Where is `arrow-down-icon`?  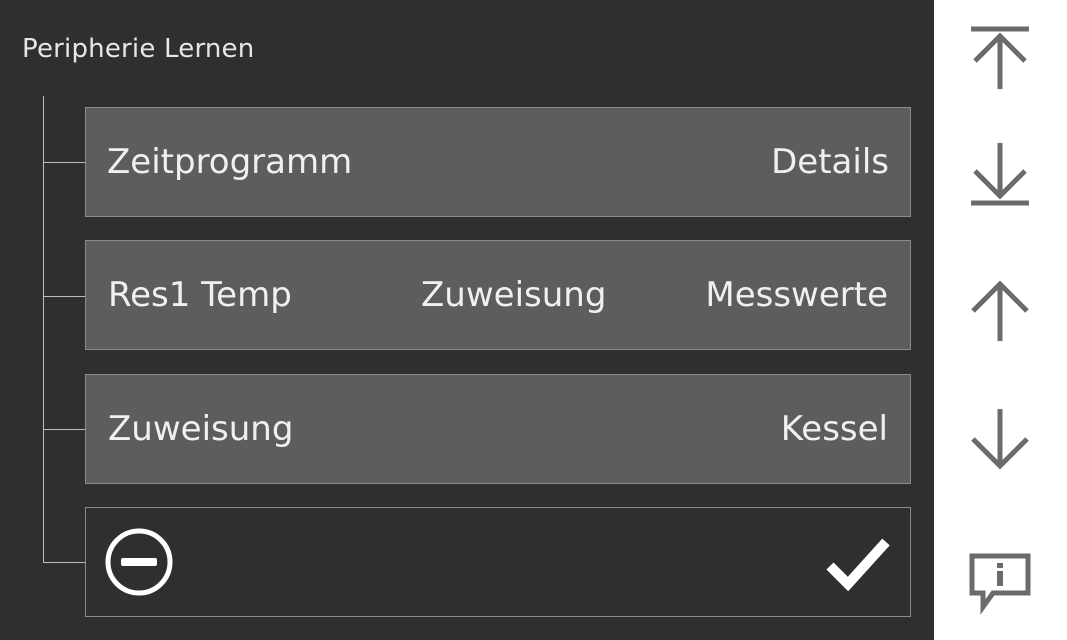
arrow-down-icon is located at coordinates (1000, 439).